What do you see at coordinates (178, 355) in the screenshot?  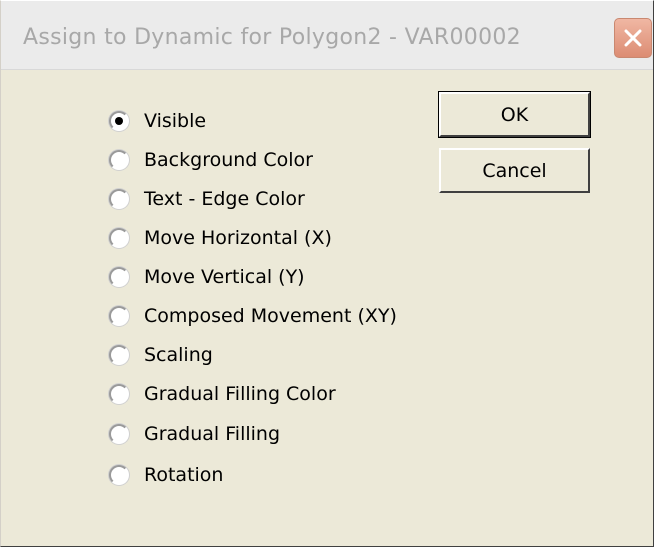 I see `radio-label: Scaling` at bounding box center [178, 355].